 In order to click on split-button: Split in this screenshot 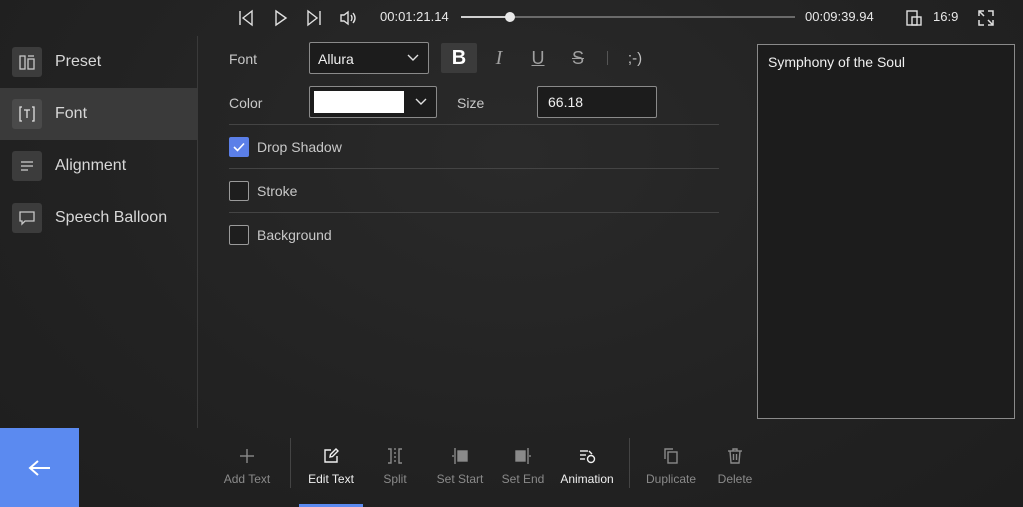, I will do `click(395, 473)`.